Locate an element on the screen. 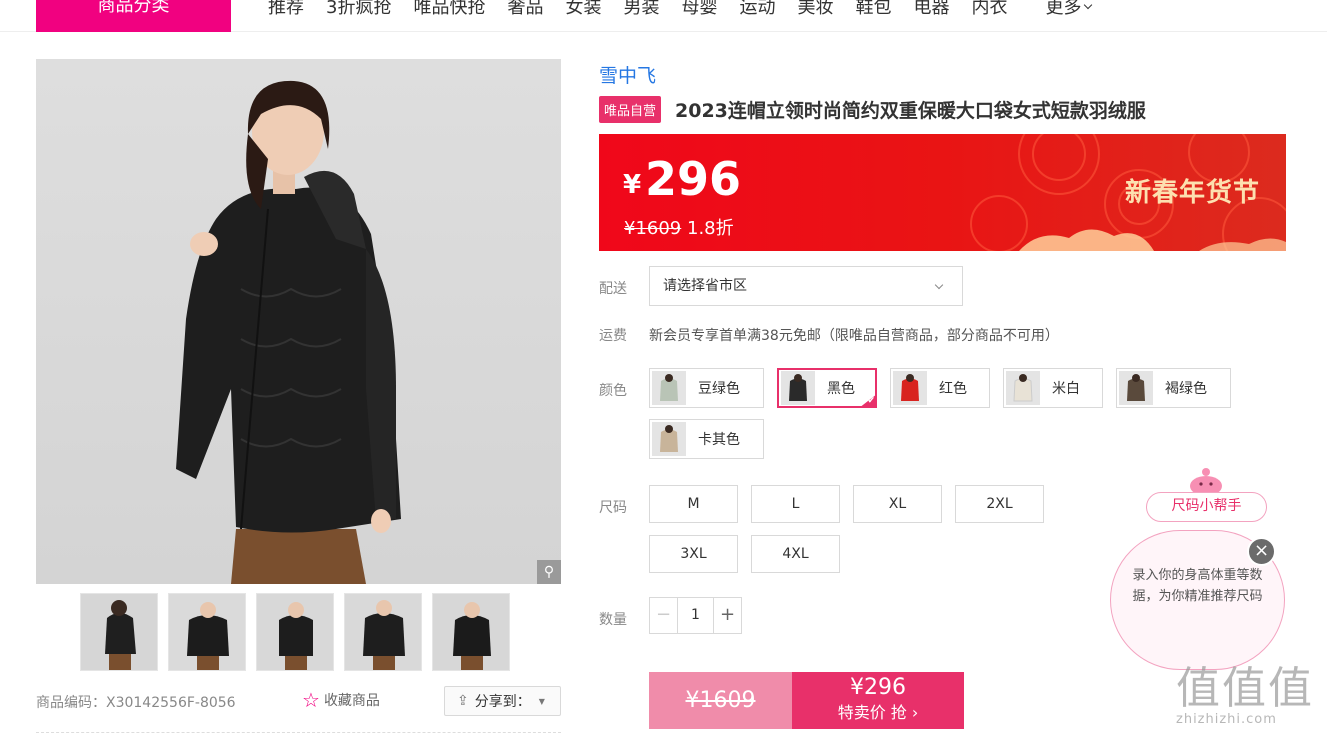 The height and width of the screenshot is (744, 1327). nav-item-appliances: 电器 is located at coordinates (931, 9).